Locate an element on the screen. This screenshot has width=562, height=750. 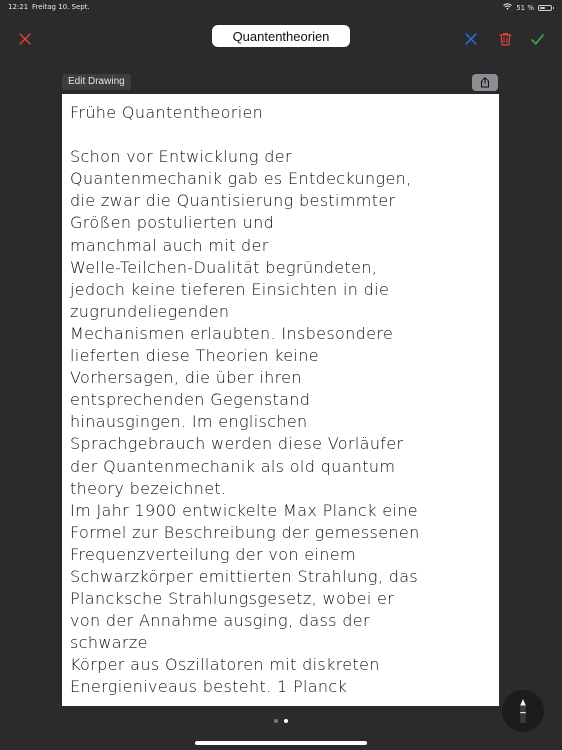
drawing-line: zugrundeliegenden is located at coordinates (150, 311).